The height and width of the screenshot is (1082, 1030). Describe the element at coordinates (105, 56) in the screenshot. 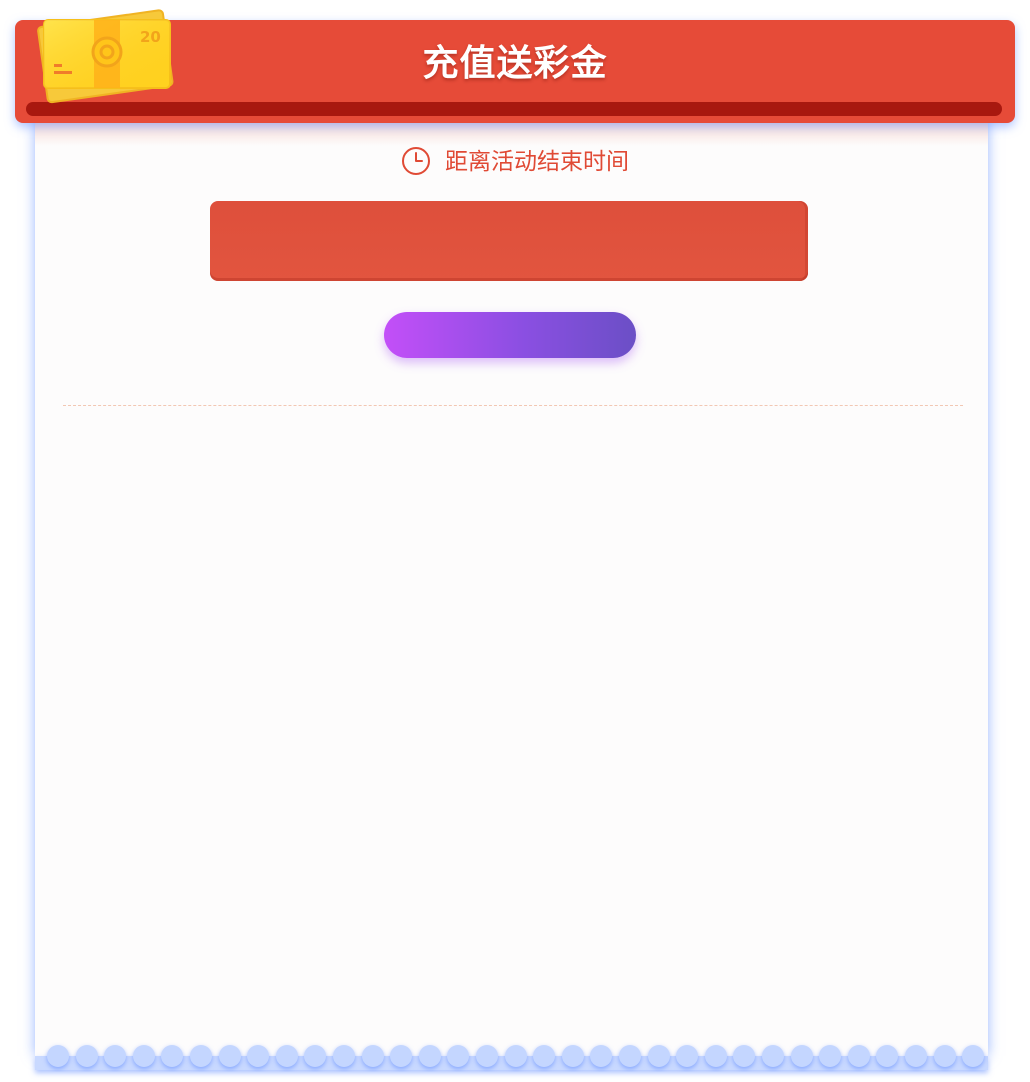

I see `money-bills-icon: 20` at that location.